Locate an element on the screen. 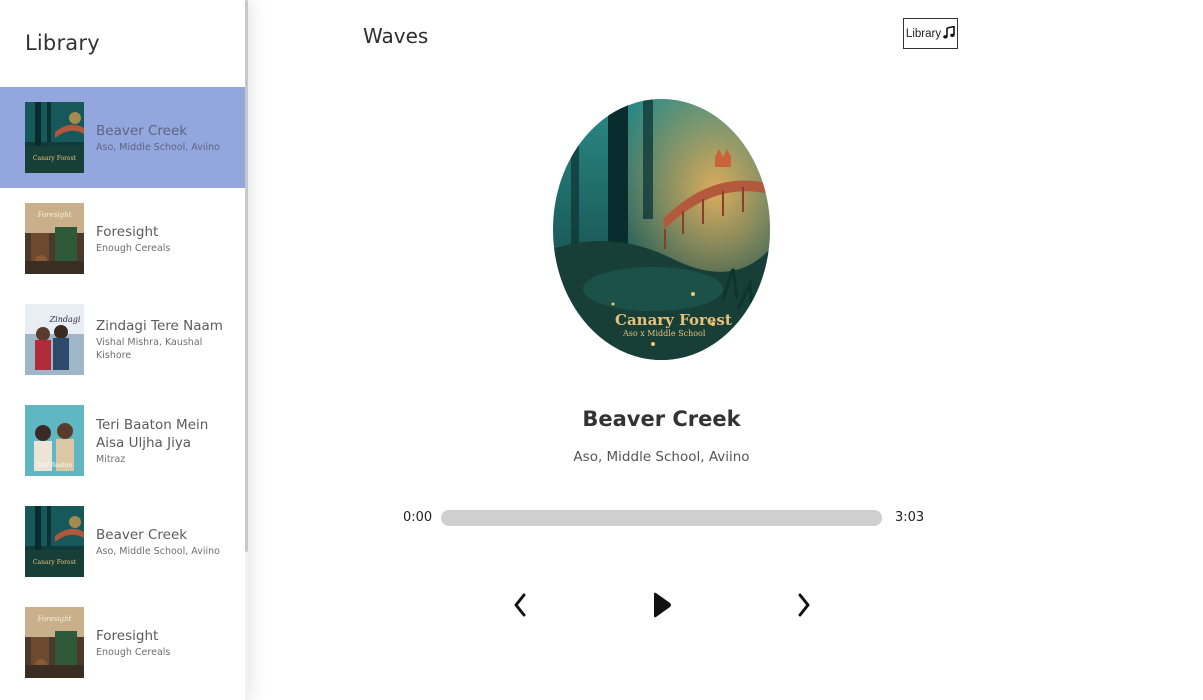  next-button is located at coordinates (804, 605).